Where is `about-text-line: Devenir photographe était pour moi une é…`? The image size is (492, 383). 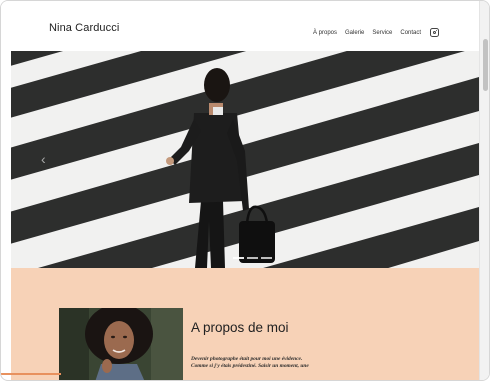
about-text-line: Devenir photographe était pour moi une é… is located at coordinates (247, 359).